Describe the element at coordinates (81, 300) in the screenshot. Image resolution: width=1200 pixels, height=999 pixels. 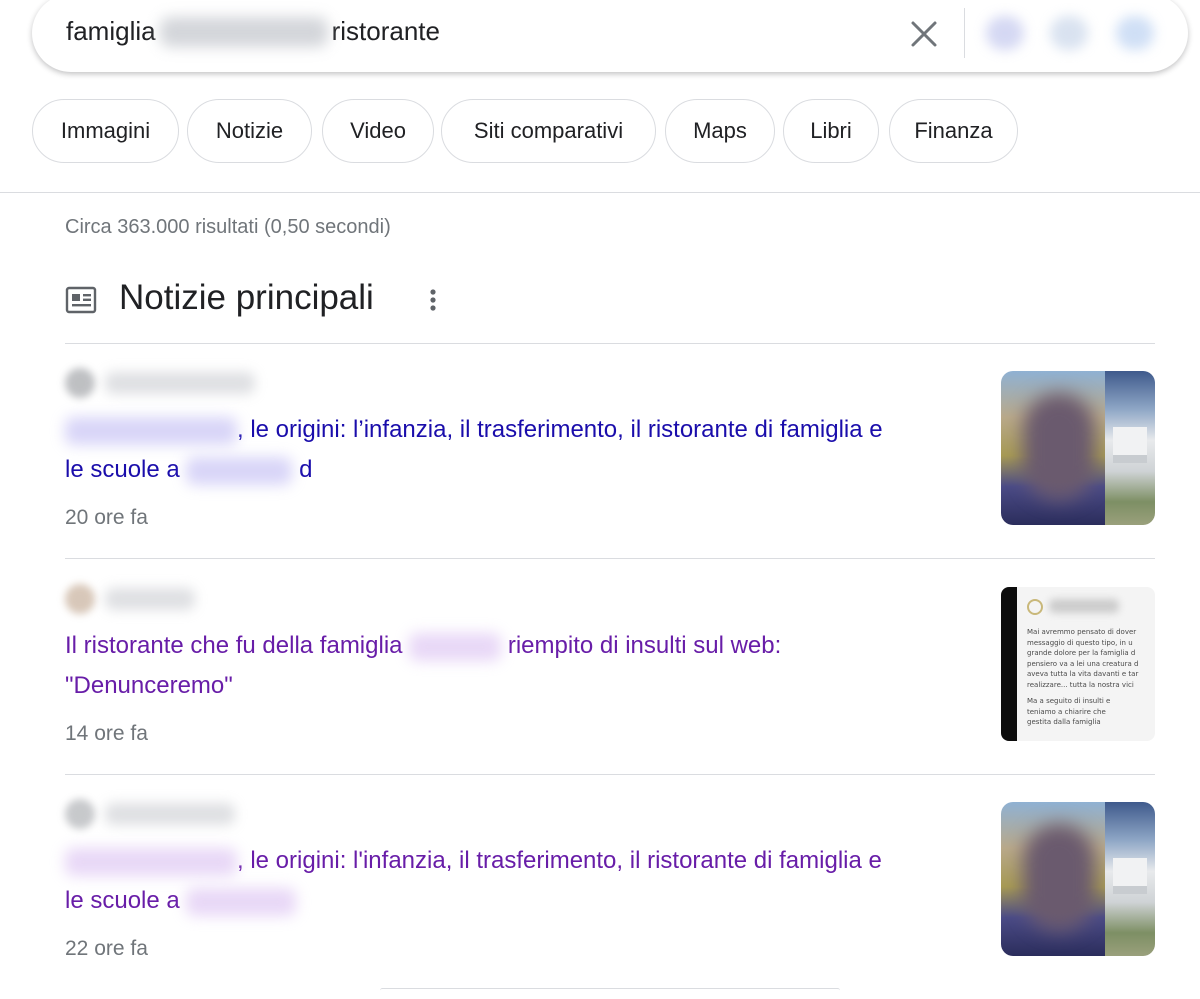
I see `newspaper-icon` at that location.